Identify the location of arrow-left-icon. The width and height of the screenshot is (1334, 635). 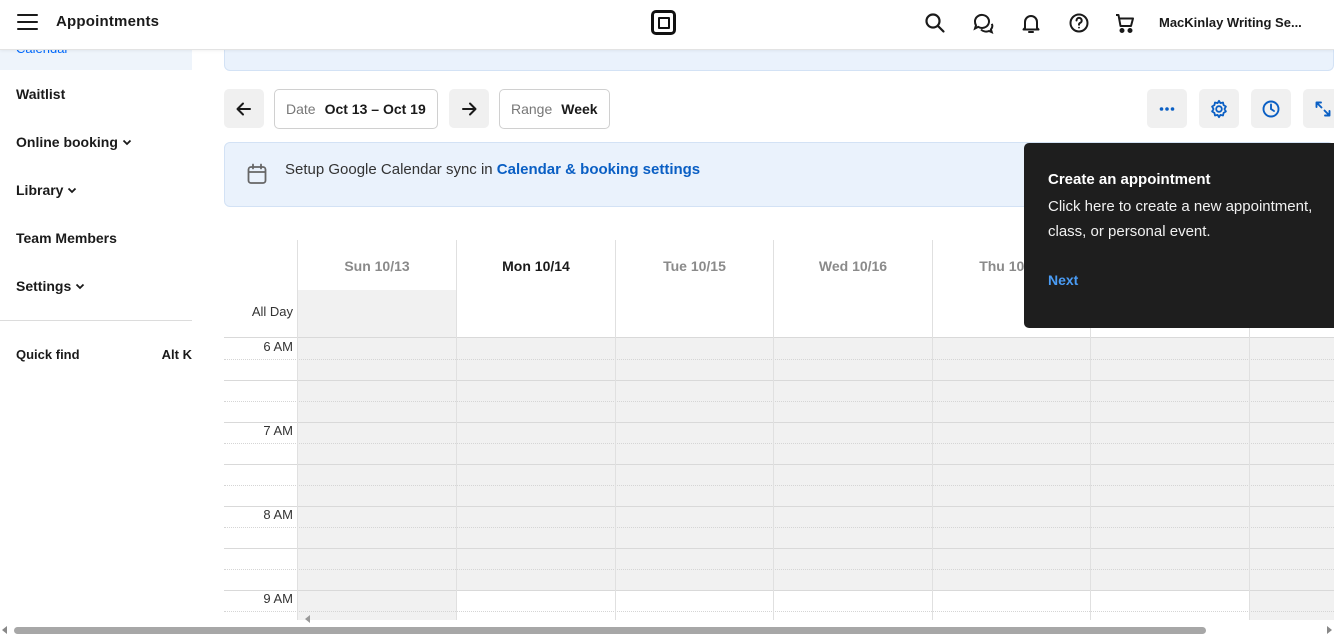
(243, 108).